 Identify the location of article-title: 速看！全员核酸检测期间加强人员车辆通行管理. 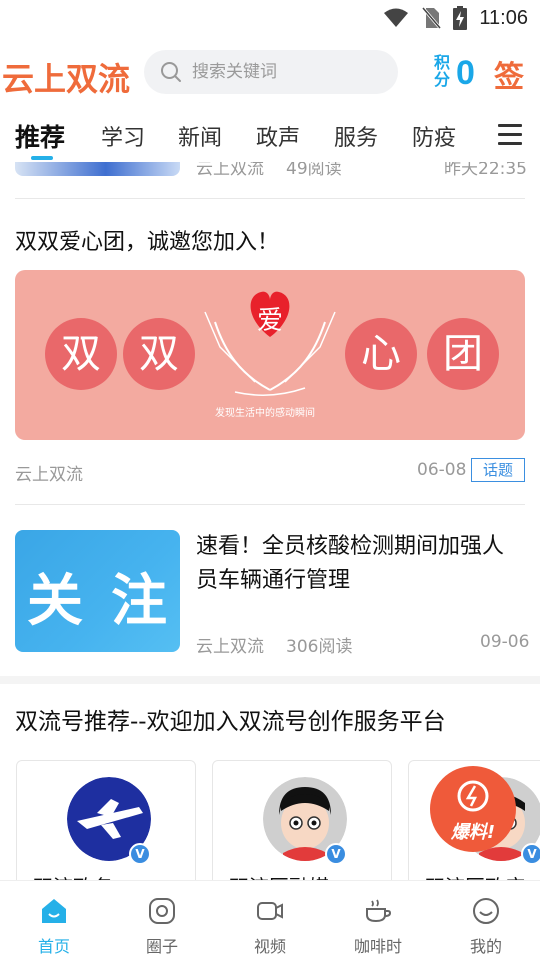
(350, 563).